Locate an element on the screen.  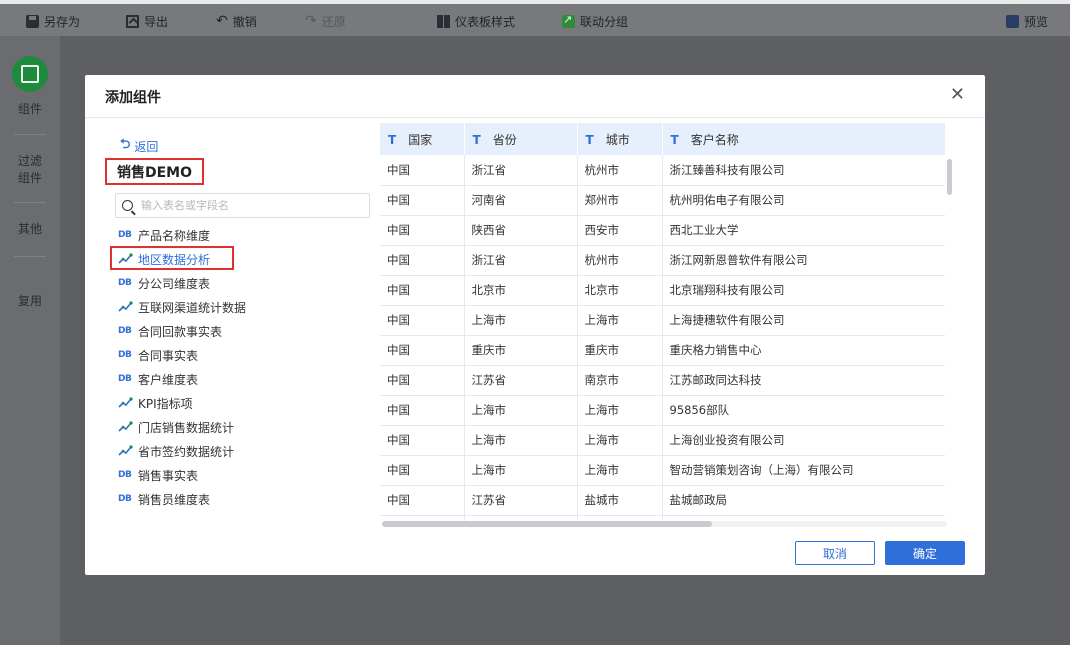
tree-item: DB 分公司维度表 is located at coordinates (248, 283).